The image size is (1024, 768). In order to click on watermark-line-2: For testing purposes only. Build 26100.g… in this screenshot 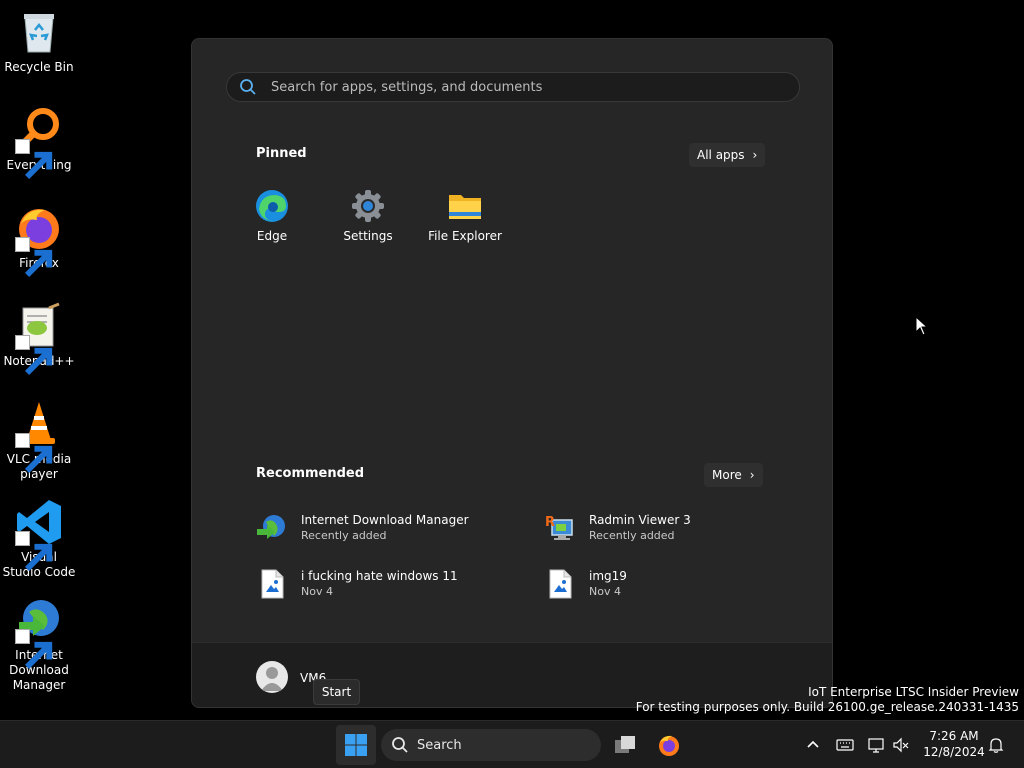, I will do `click(827, 707)`.